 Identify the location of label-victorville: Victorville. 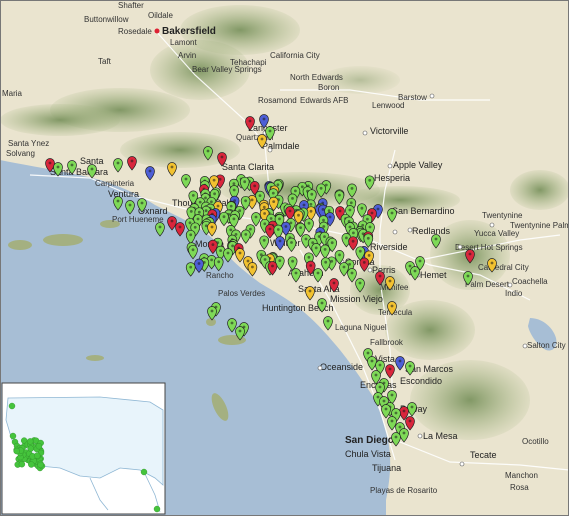
(389, 131).